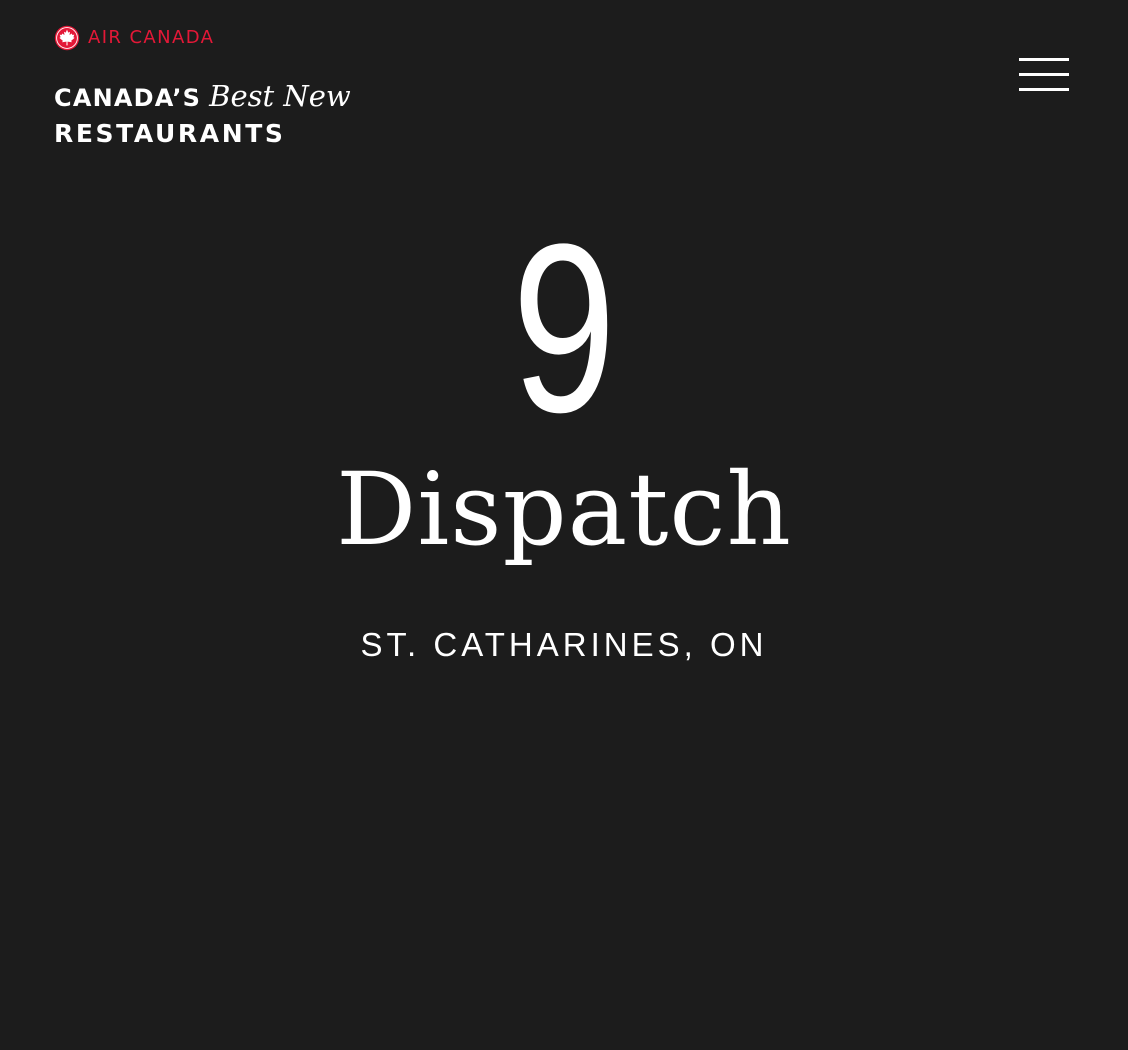  I want to click on brand-name: AIR CANADA, so click(151, 37).